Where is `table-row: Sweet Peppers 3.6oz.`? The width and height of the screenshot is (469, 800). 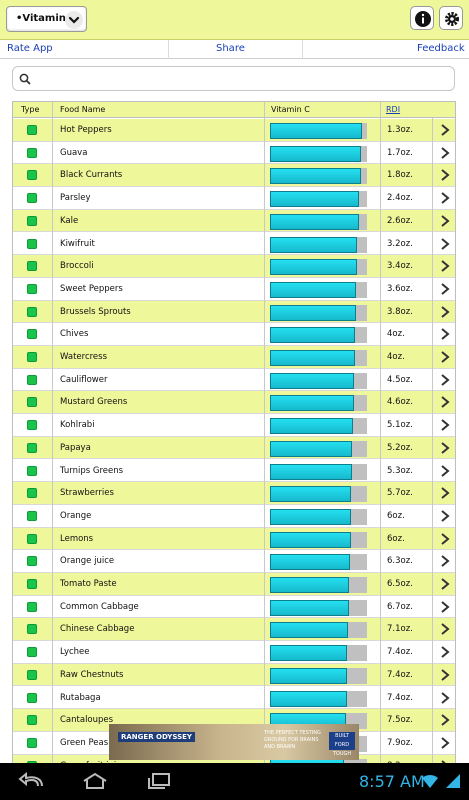 table-row: Sweet Peppers 3.6oz. is located at coordinates (234, 289).